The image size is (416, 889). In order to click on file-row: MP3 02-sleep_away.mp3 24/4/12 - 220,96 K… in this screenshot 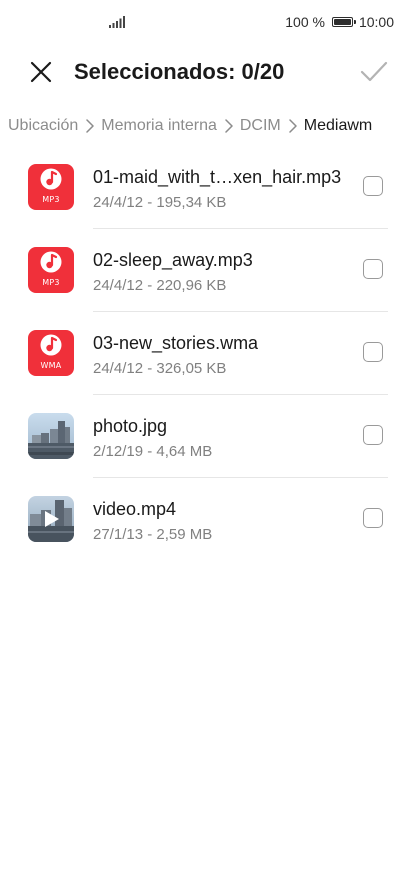, I will do `click(208, 270)`.